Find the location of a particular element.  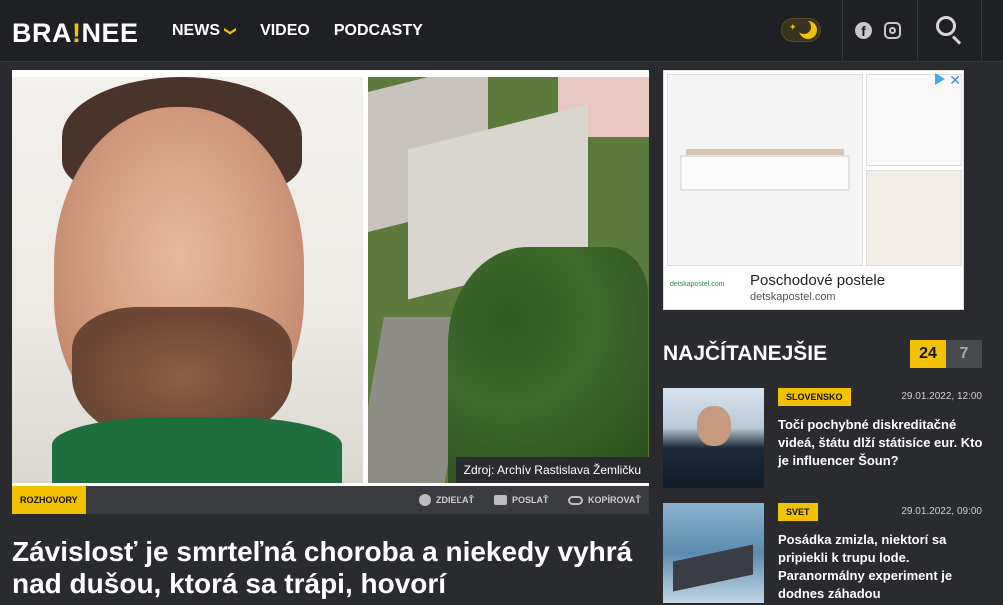

nav-podcasty-label: PODCASTY is located at coordinates (378, 30).